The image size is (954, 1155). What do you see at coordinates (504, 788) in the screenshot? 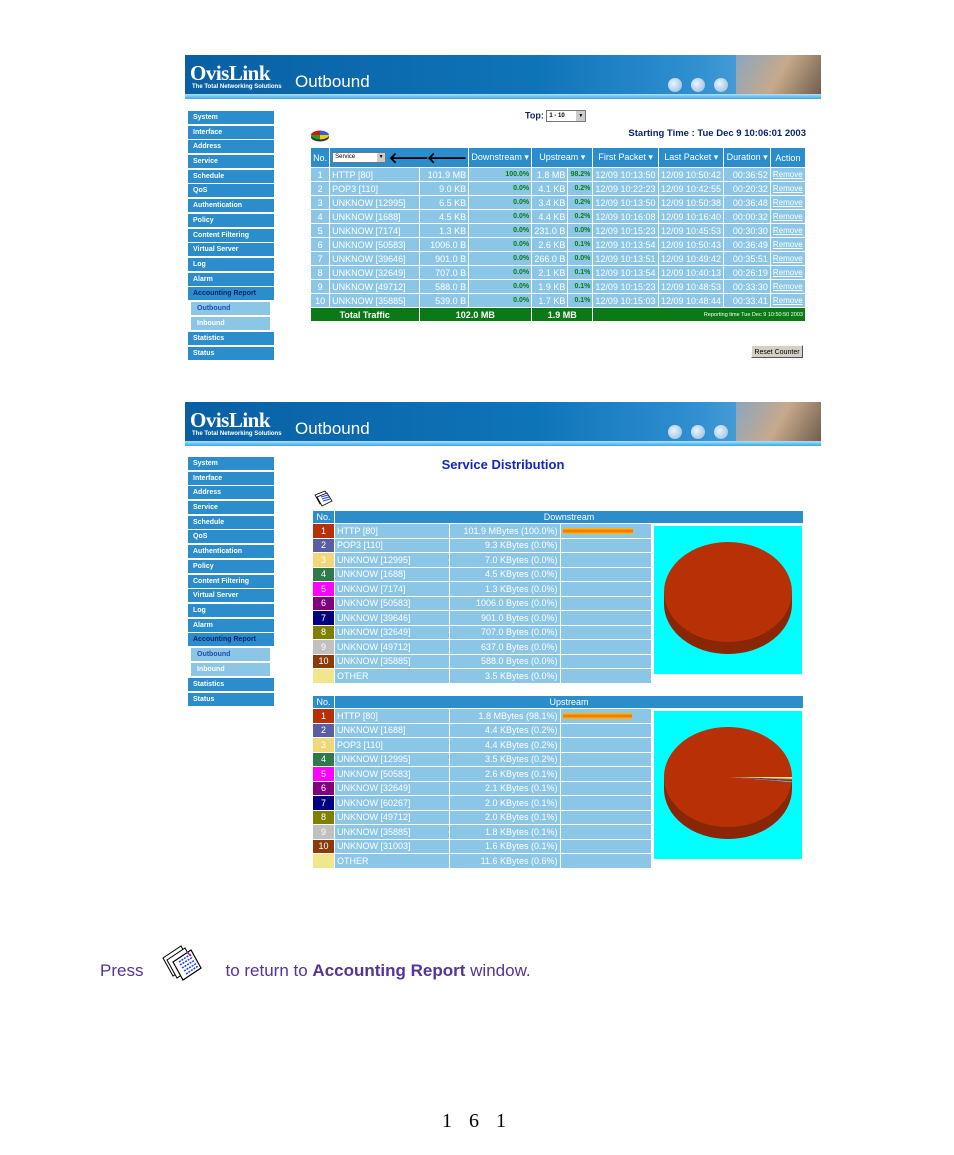
I see `traffic-value: 2.1 KBytes (0.1%)` at bounding box center [504, 788].